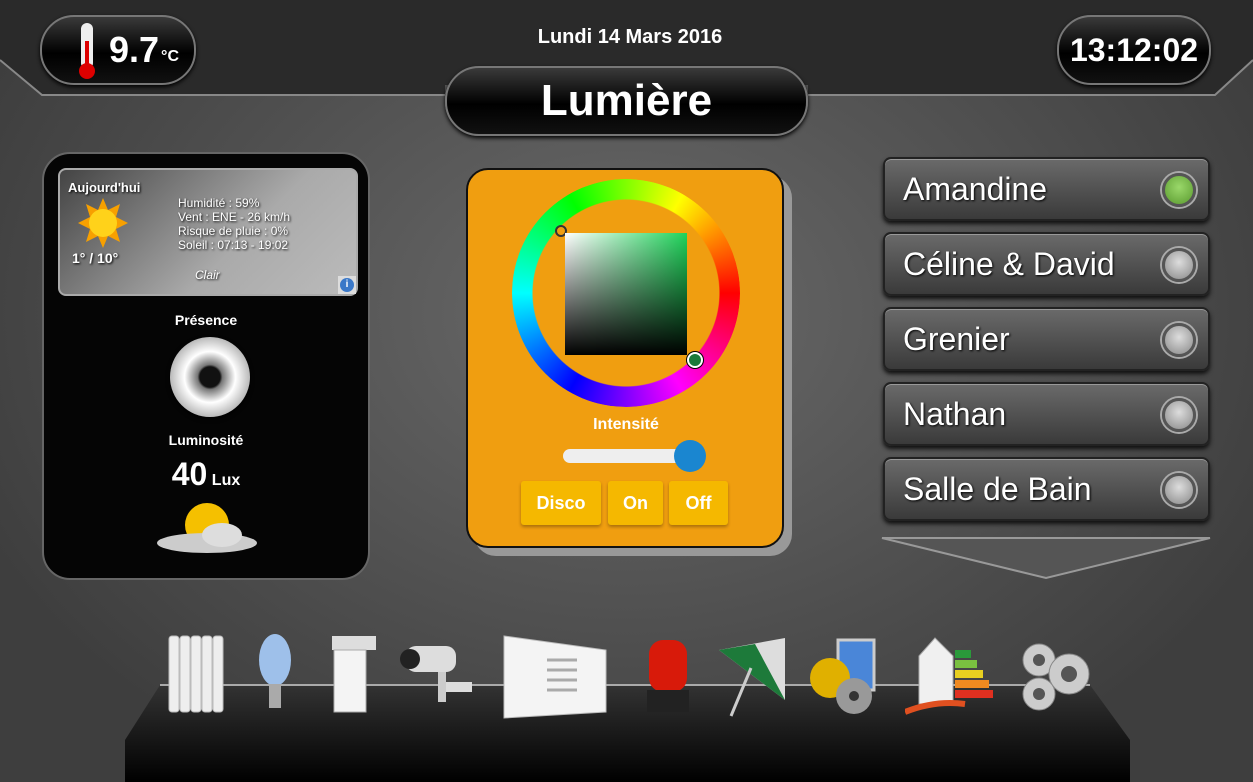 The width and height of the screenshot is (1253, 782). Describe the element at coordinates (1053, 675) in the screenshot. I see `settings-icon` at that location.